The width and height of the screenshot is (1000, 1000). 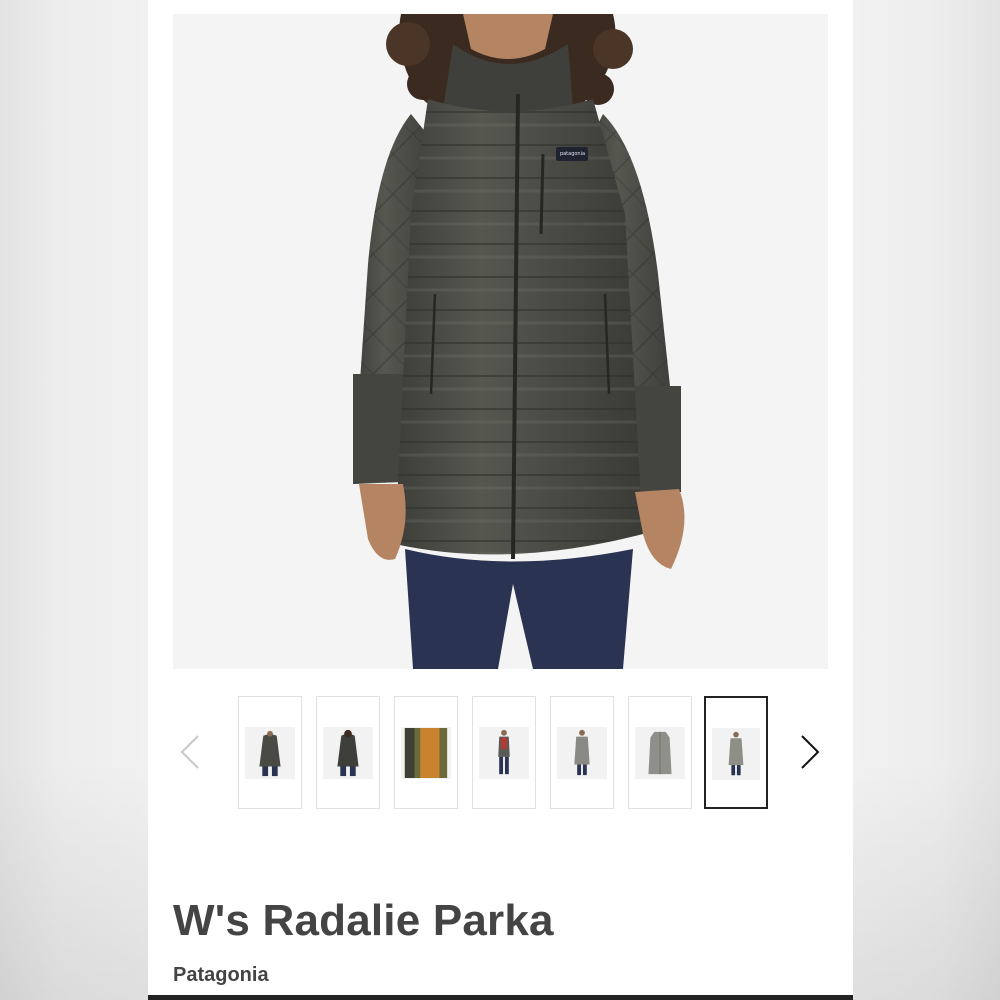 What do you see at coordinates (500, 997) in the screenshot?
I see `bottom-edge-bar` at bounding box center [500, 997].